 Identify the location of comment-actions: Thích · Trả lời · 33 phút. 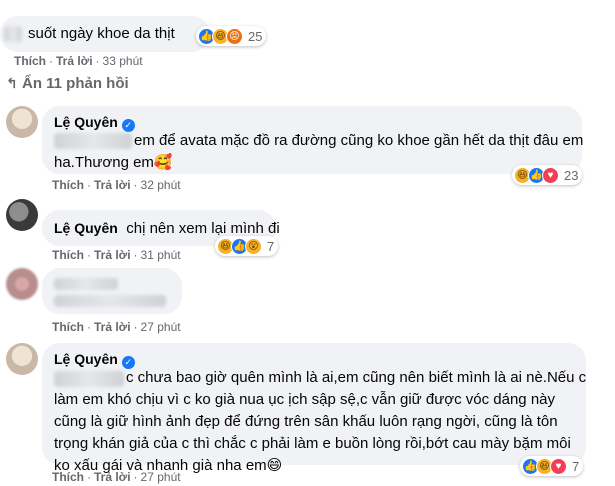
(78, 61).